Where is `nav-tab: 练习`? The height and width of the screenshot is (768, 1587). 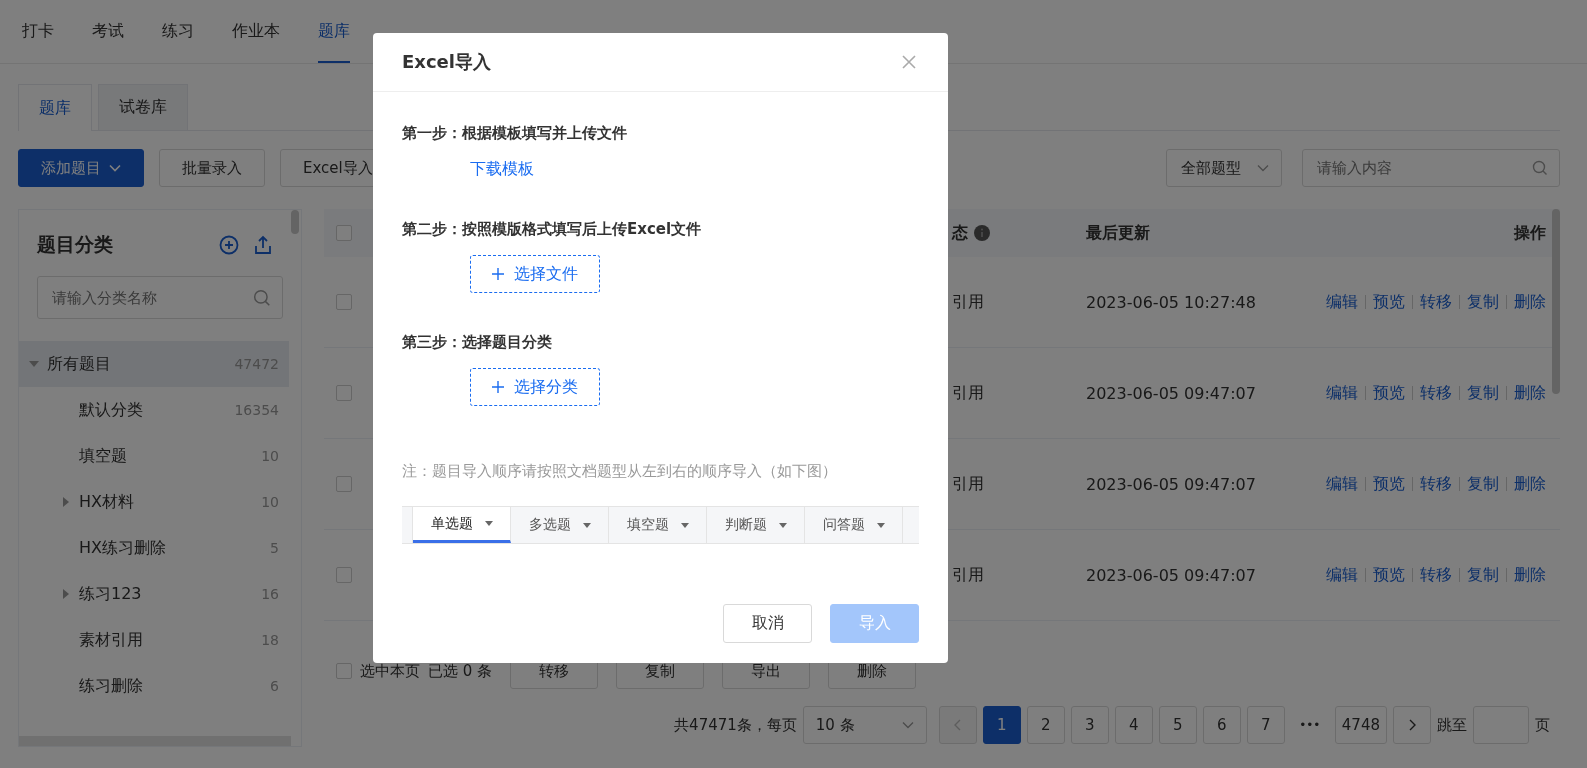
nav-tab: 练习 is located at coordinates (178, 31).